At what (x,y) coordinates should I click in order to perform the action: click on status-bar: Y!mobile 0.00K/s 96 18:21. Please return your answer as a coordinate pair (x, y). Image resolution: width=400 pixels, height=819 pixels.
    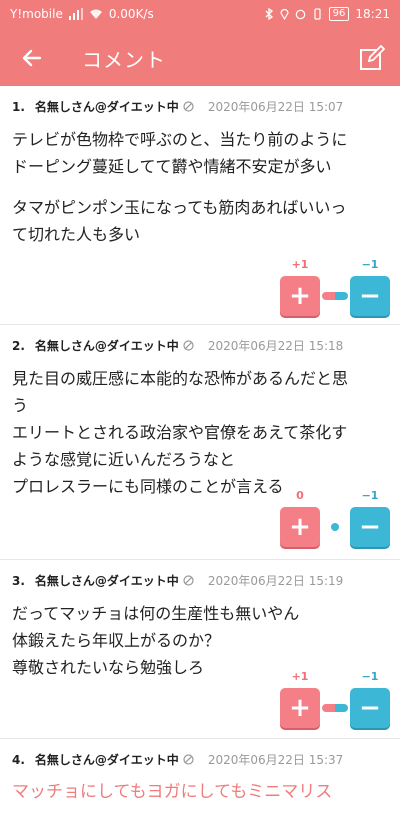
    Looking at the image, I should click on (200, 15).